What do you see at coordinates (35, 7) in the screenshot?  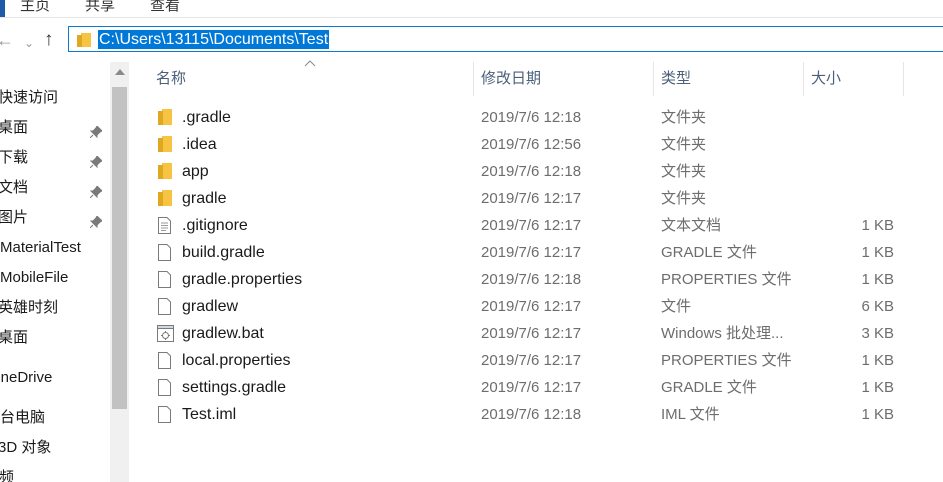 I see `tab-home: 主页` at bounding box center [35, 7].